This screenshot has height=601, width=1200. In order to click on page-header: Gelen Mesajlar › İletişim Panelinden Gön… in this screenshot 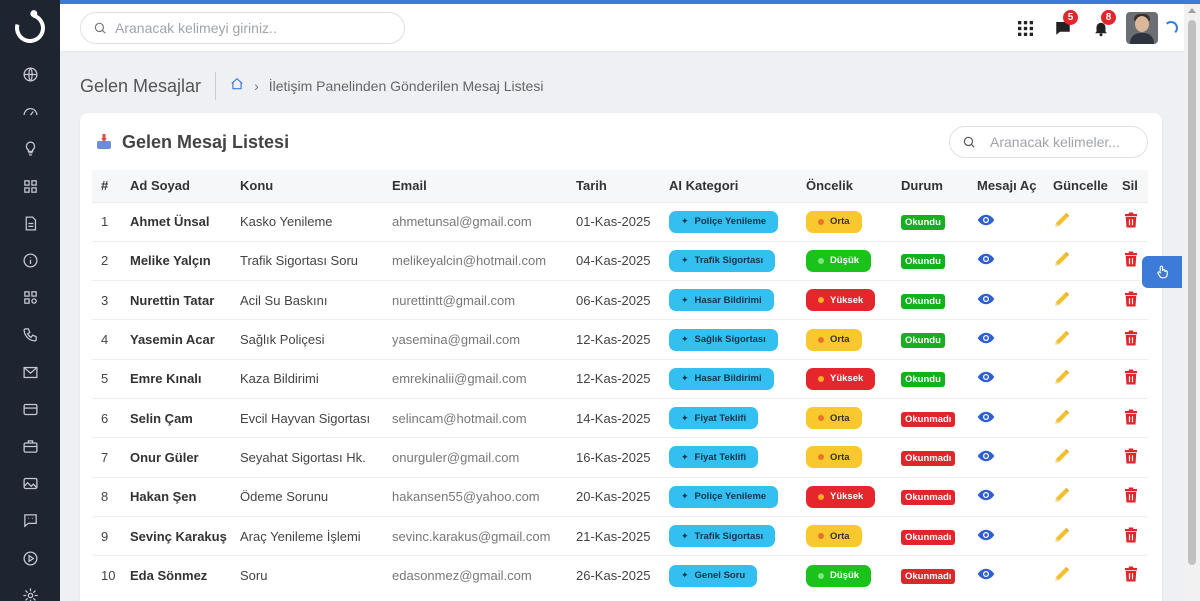, I will do `click(311, 86)`.